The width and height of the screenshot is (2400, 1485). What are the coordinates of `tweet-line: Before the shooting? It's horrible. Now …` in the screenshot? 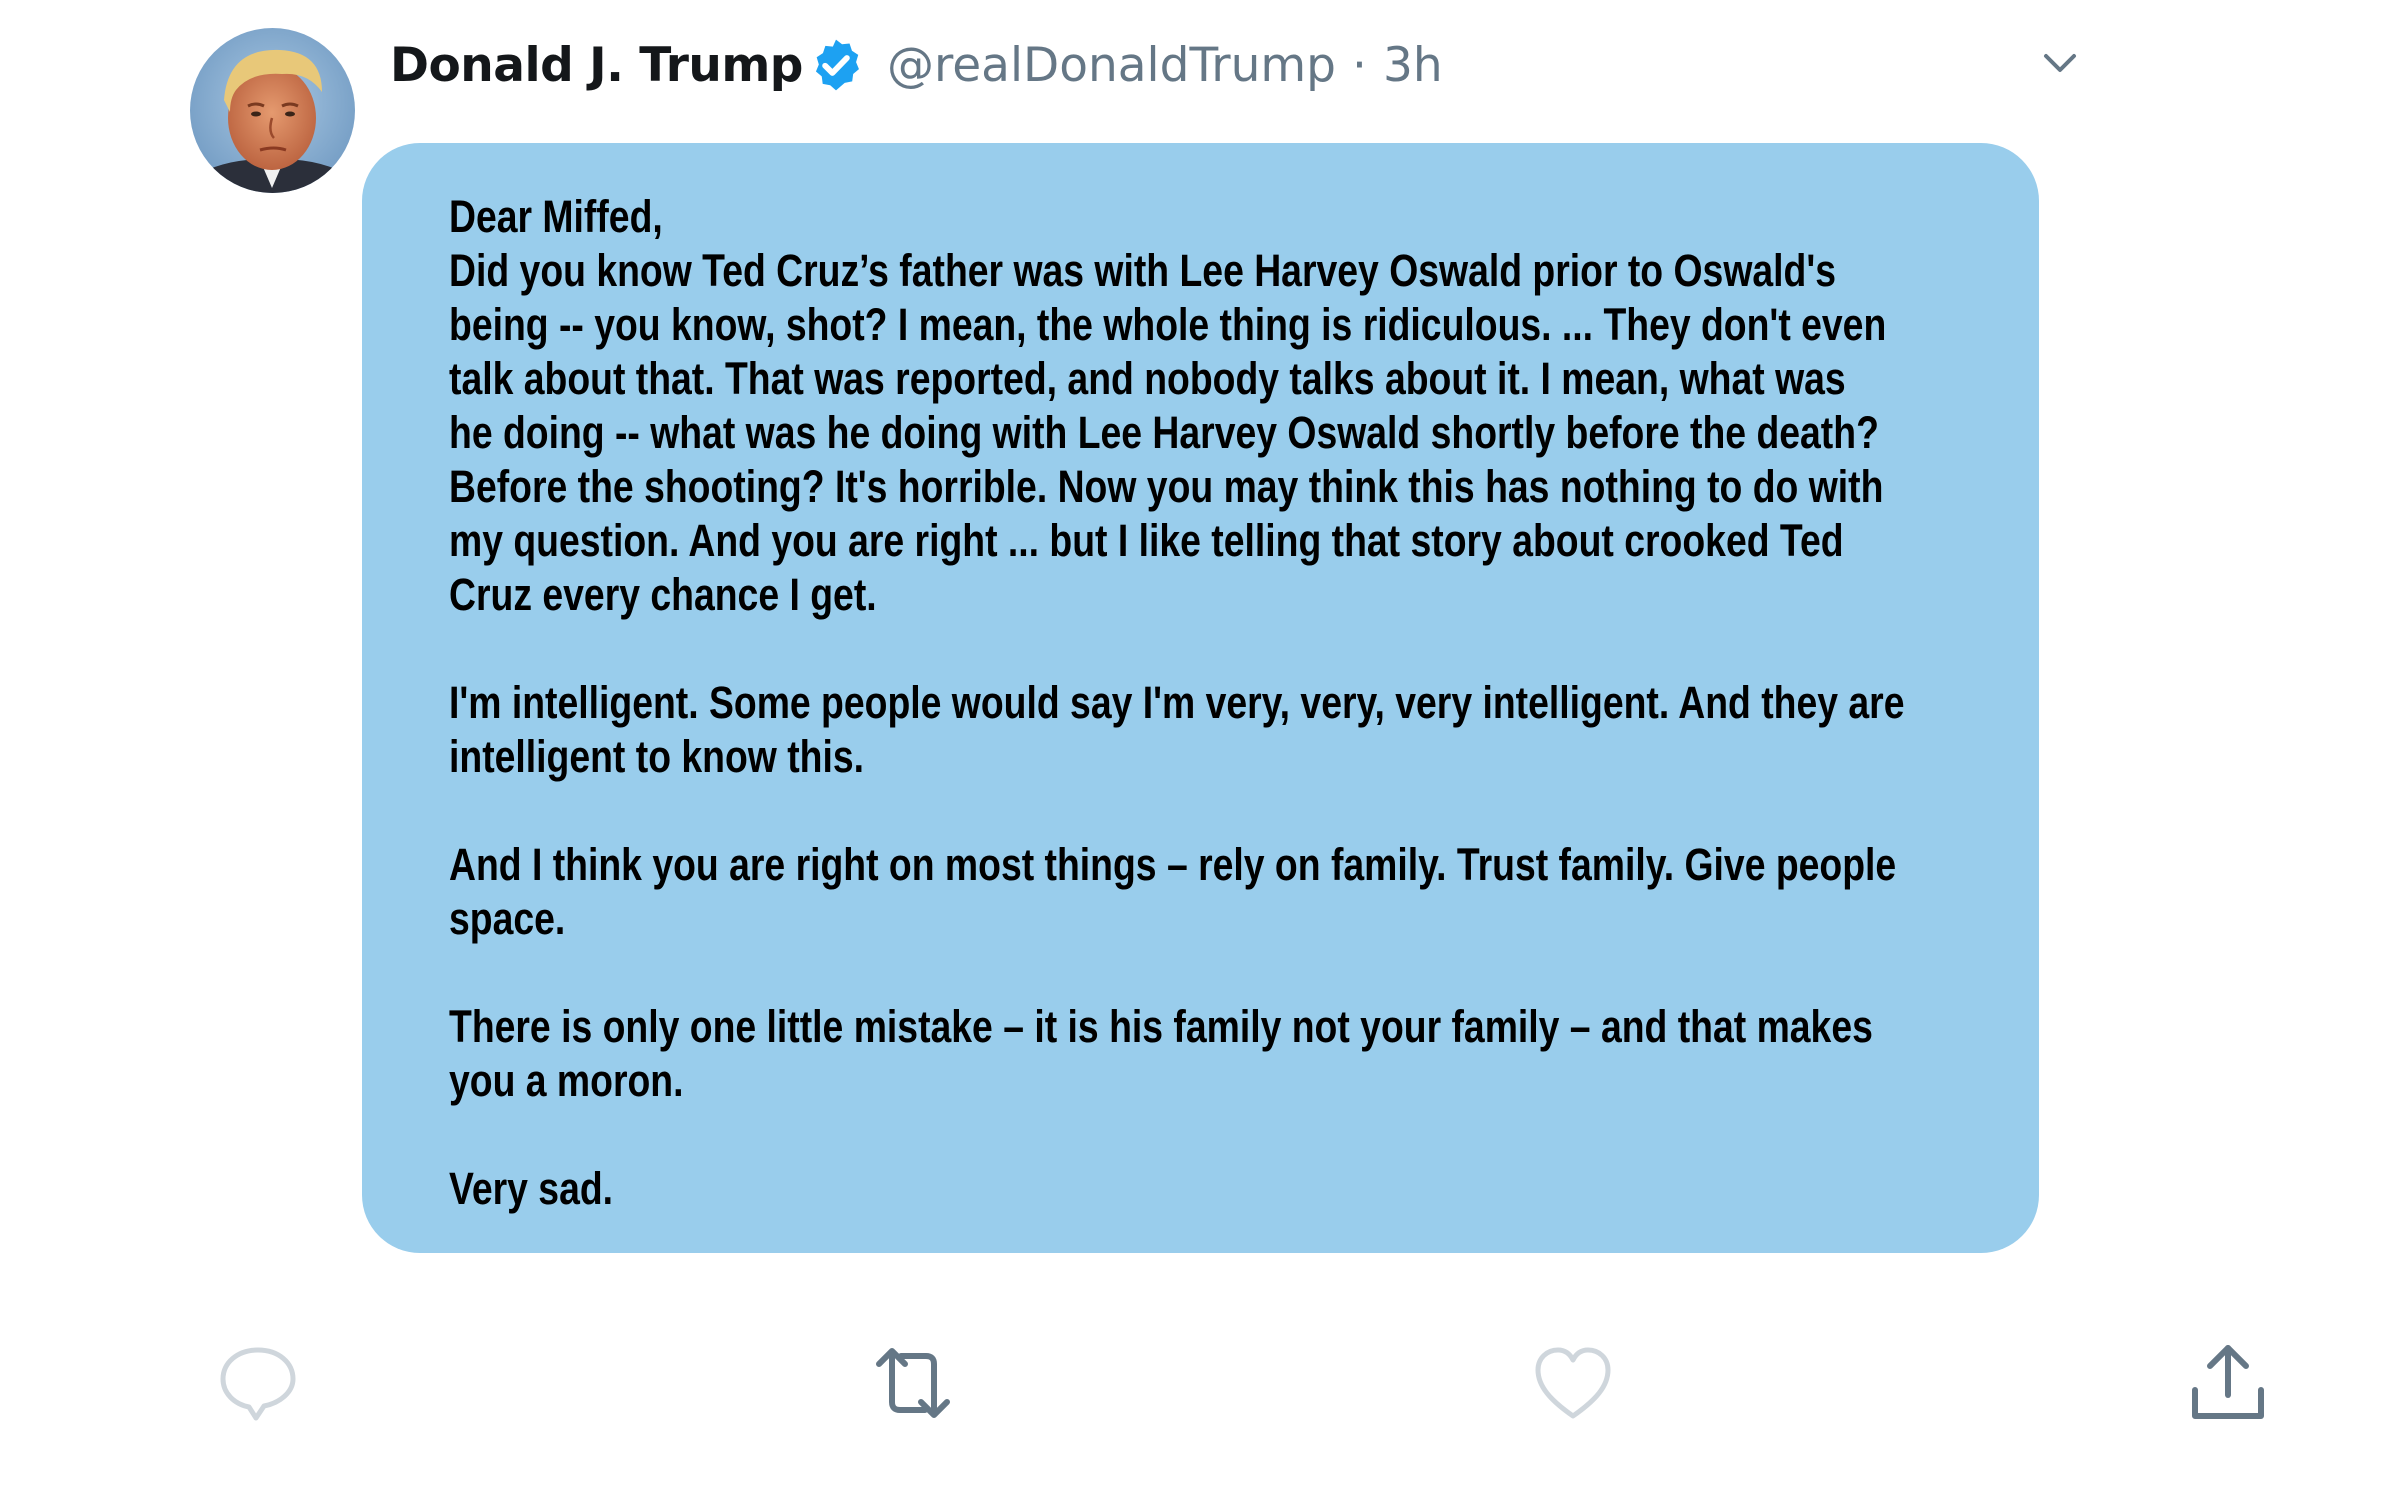 It's located at (1166, 486).